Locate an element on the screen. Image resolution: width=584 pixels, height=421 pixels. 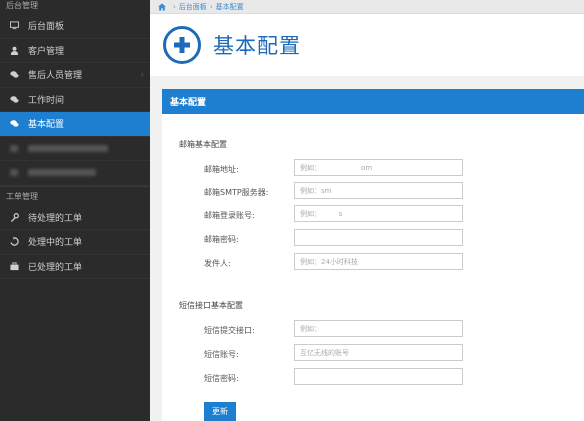
sidebar-item-label: 工作时间 is located at coordinates (46, 100).